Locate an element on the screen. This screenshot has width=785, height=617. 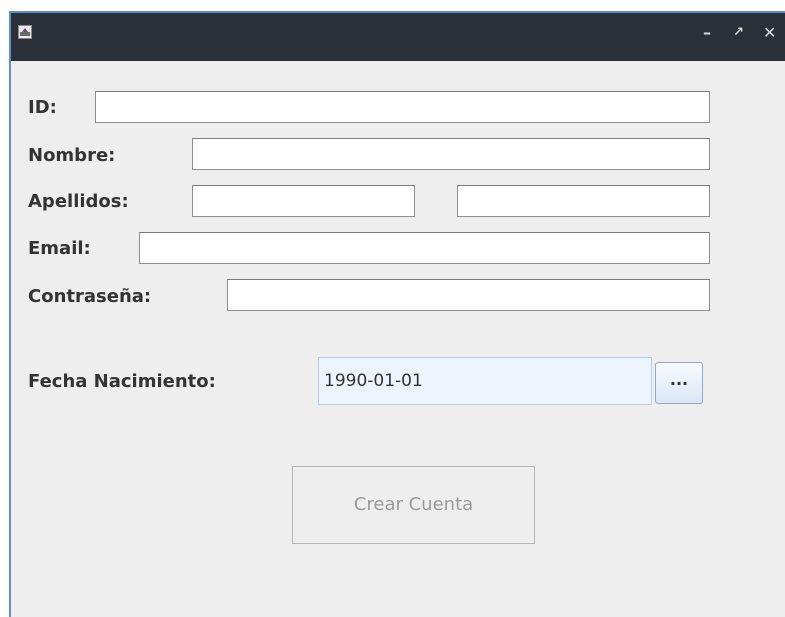
password-field is located at coordinates (468, 295).